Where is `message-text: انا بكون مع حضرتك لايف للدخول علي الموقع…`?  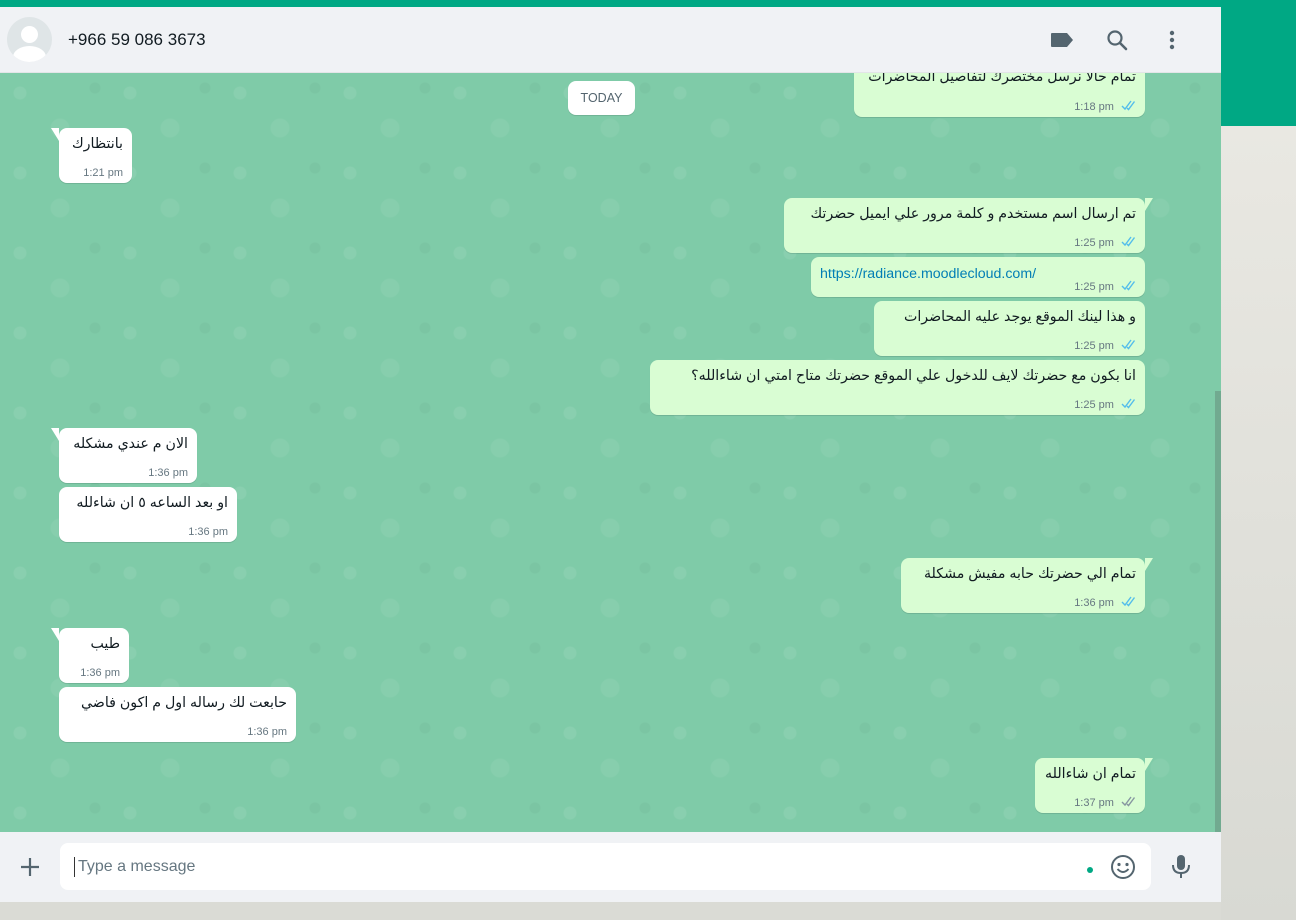
message-text: انا بكون مع حضرتك لايف للدخول علي الموقع… is located at coordinates (913, 376).